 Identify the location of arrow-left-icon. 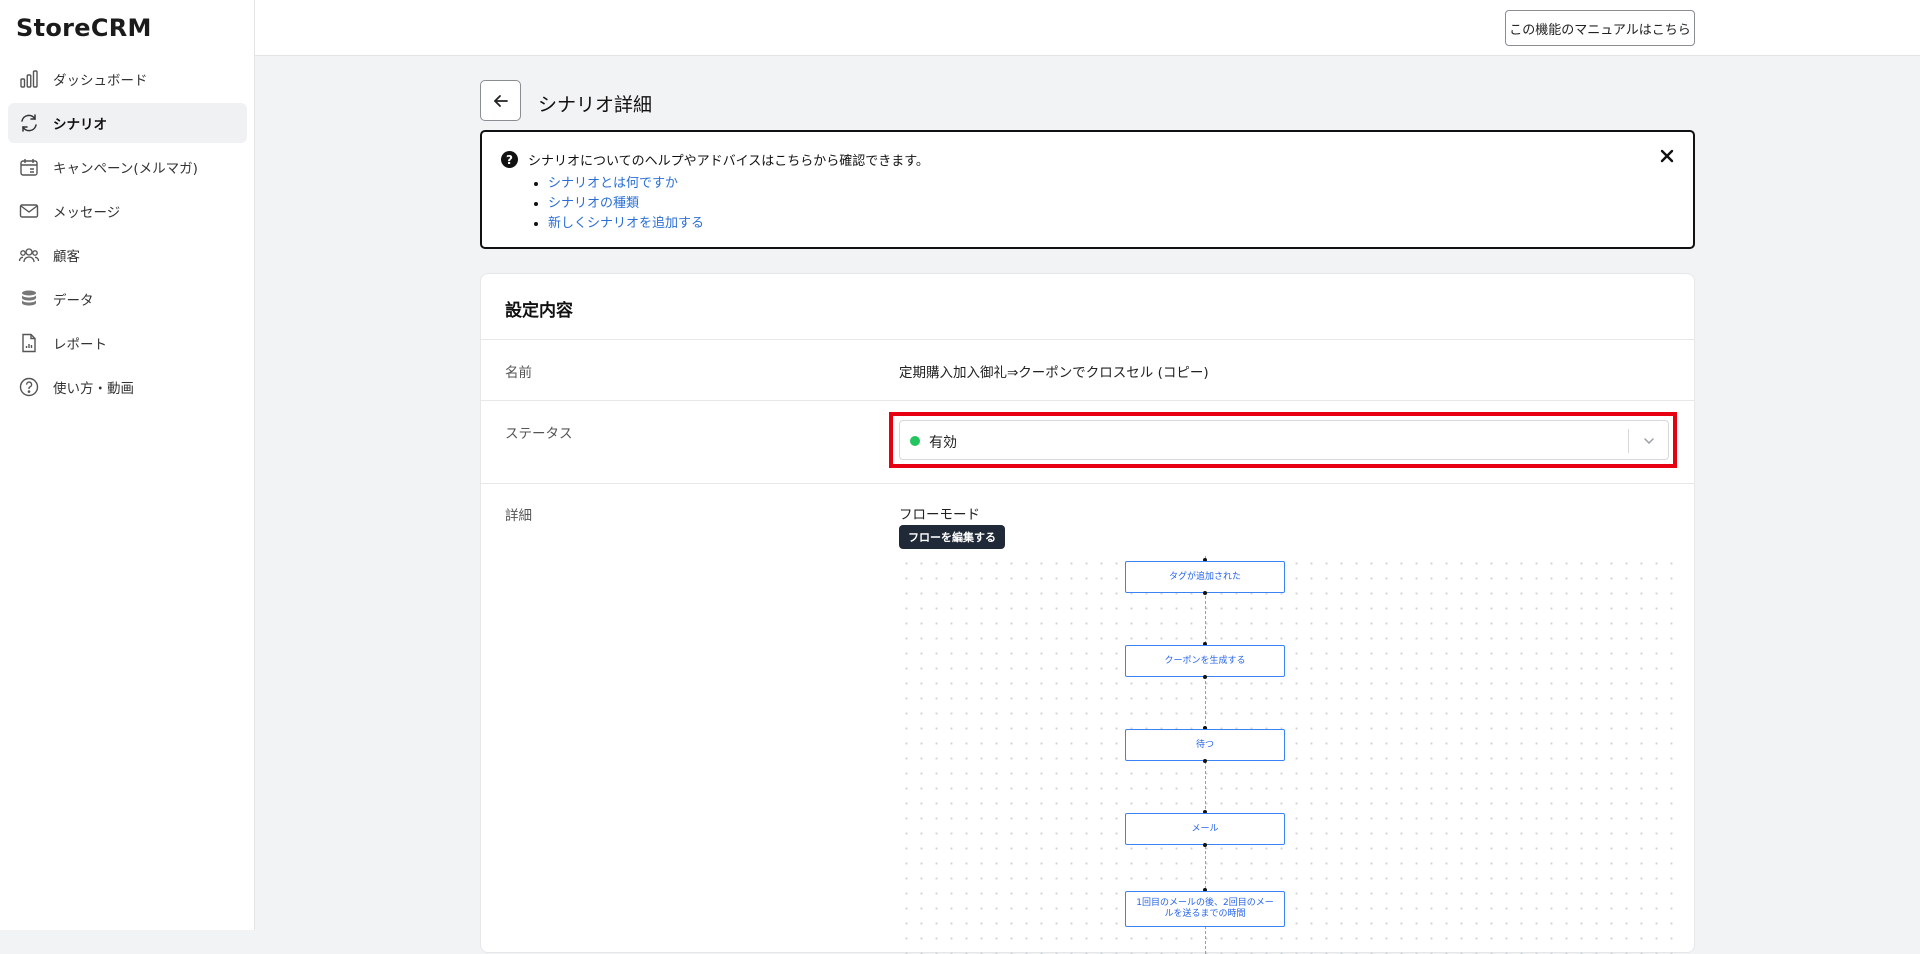
(500, 100).